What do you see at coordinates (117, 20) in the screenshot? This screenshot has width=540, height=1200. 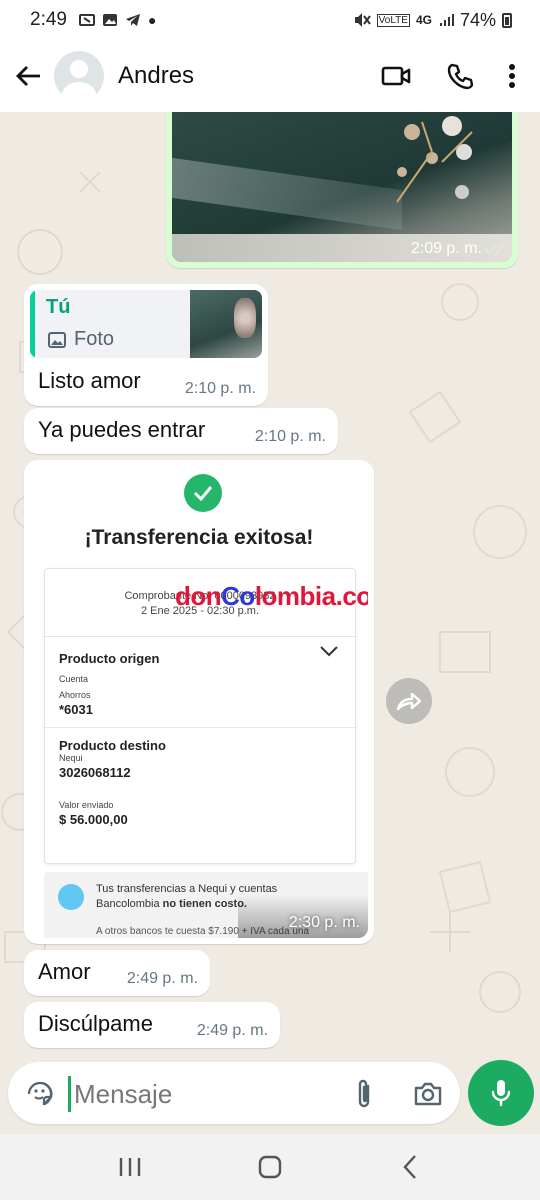 I see `notification-icons: ●` at bounding box center [117, 20].